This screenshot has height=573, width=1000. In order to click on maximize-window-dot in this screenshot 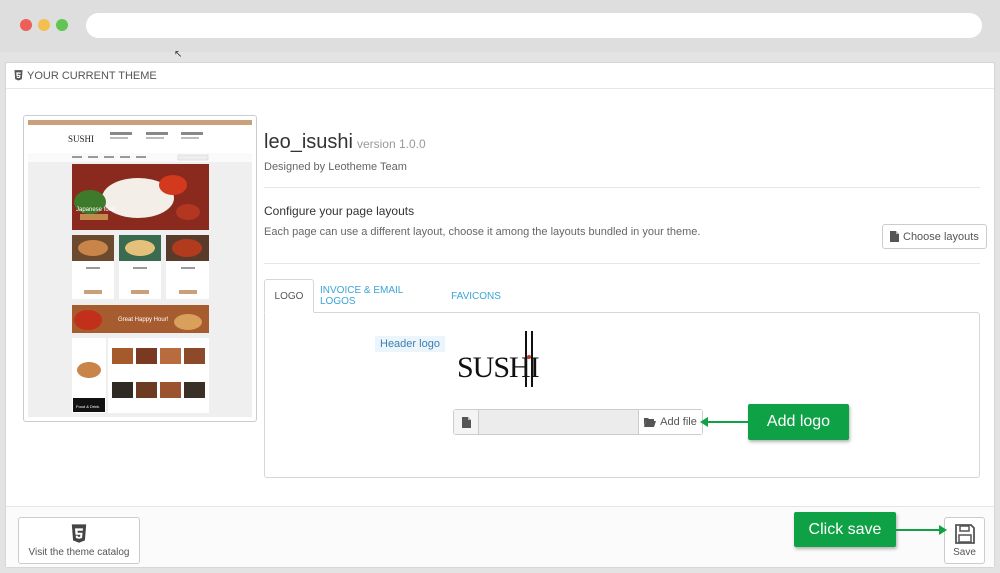, I will do `click(62, 25)`.